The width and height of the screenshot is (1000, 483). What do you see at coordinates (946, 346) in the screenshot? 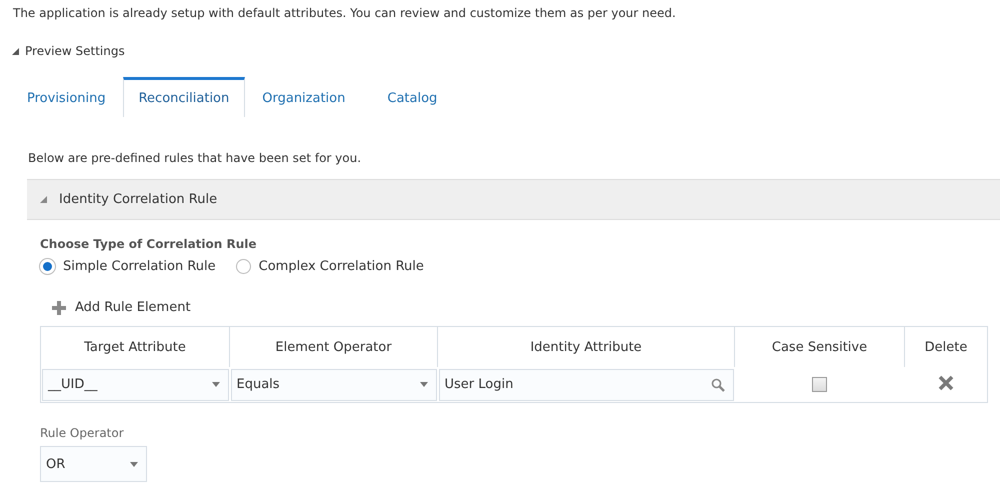
I see `column-header: Delete` at bounding box center [946, 346].